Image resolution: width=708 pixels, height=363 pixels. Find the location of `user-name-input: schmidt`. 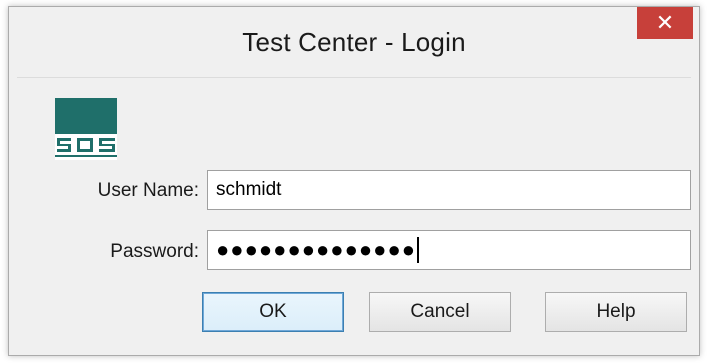

user-name-input: schmidt is located at coordinates (449, 190).